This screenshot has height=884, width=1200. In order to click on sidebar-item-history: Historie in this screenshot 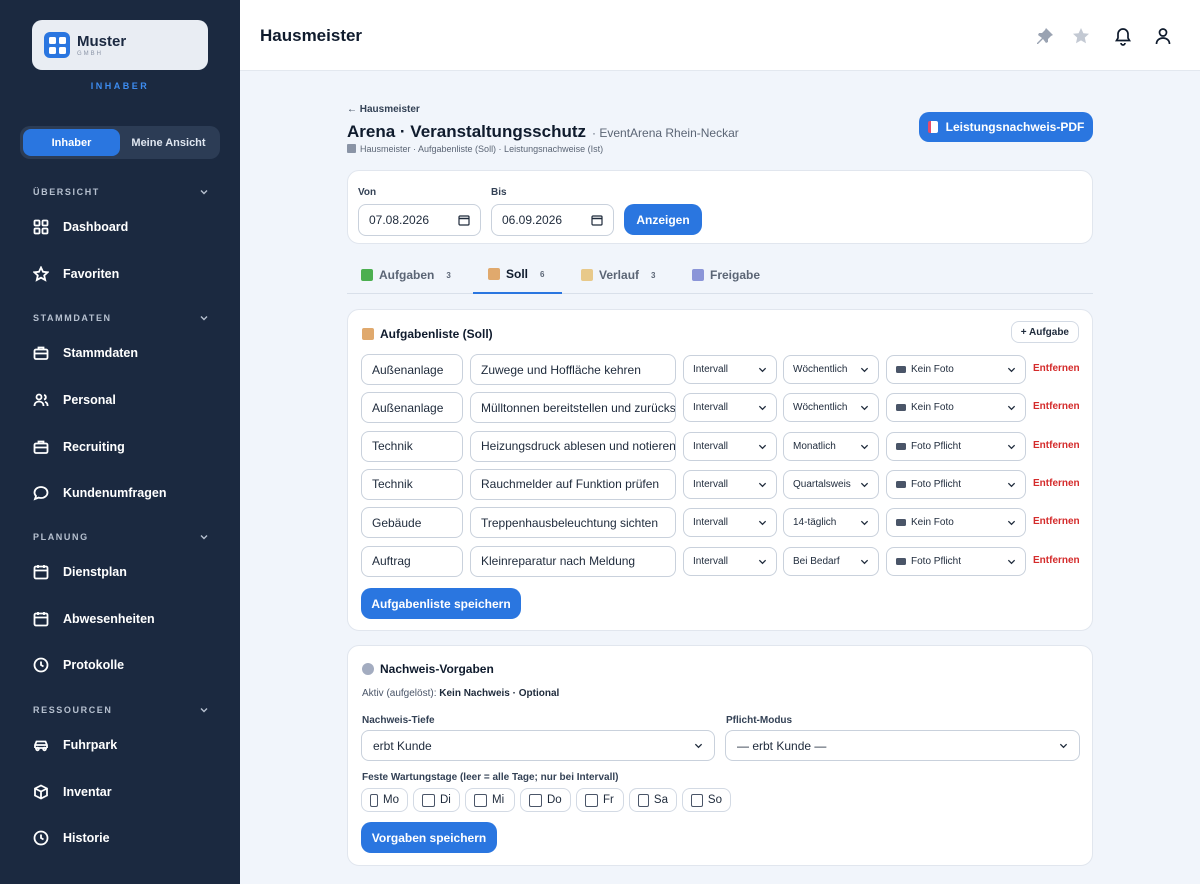, I will do `click(71, 838)`.